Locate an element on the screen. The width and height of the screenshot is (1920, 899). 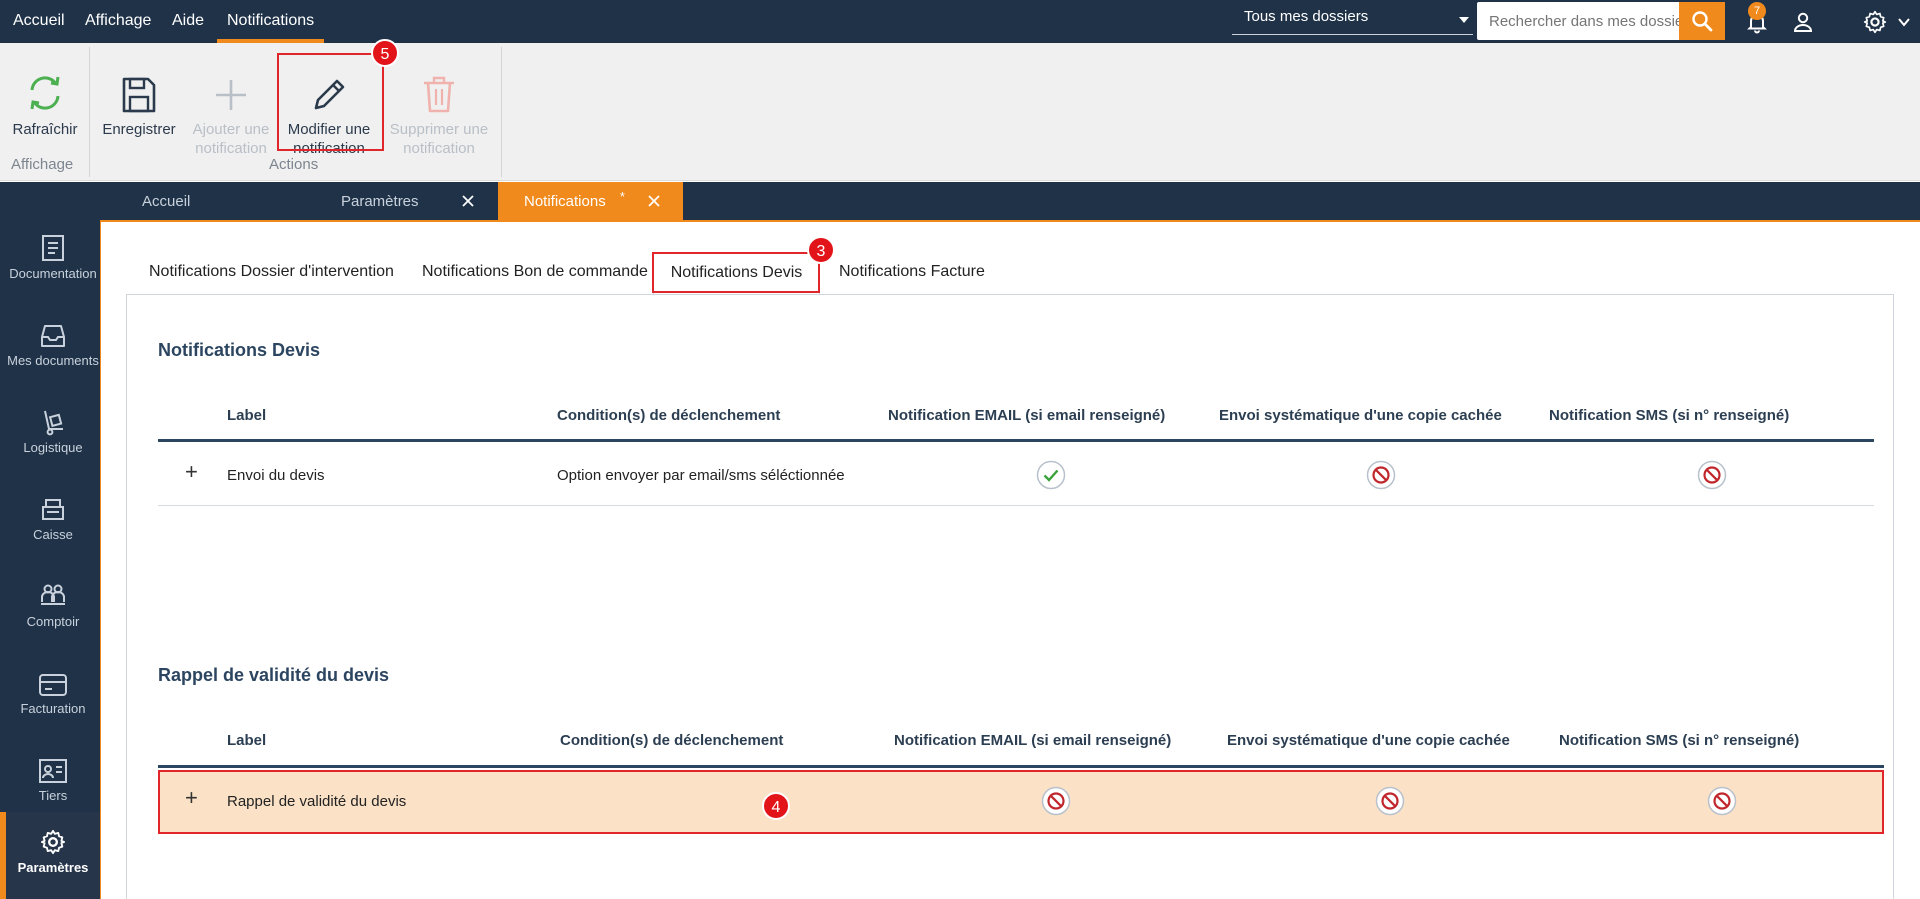
sidebar-item-logistique: Logistique is located at coordinates (53, 435).